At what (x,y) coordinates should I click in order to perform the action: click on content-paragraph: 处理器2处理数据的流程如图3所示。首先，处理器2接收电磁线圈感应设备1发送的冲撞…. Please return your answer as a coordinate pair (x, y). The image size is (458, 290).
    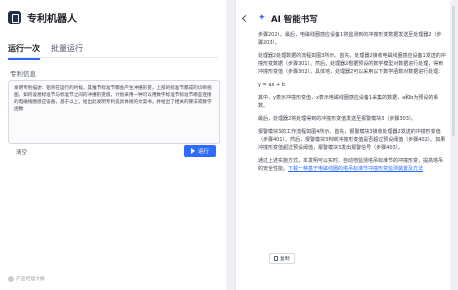
    Looking at the image, I should click on (352, 64).